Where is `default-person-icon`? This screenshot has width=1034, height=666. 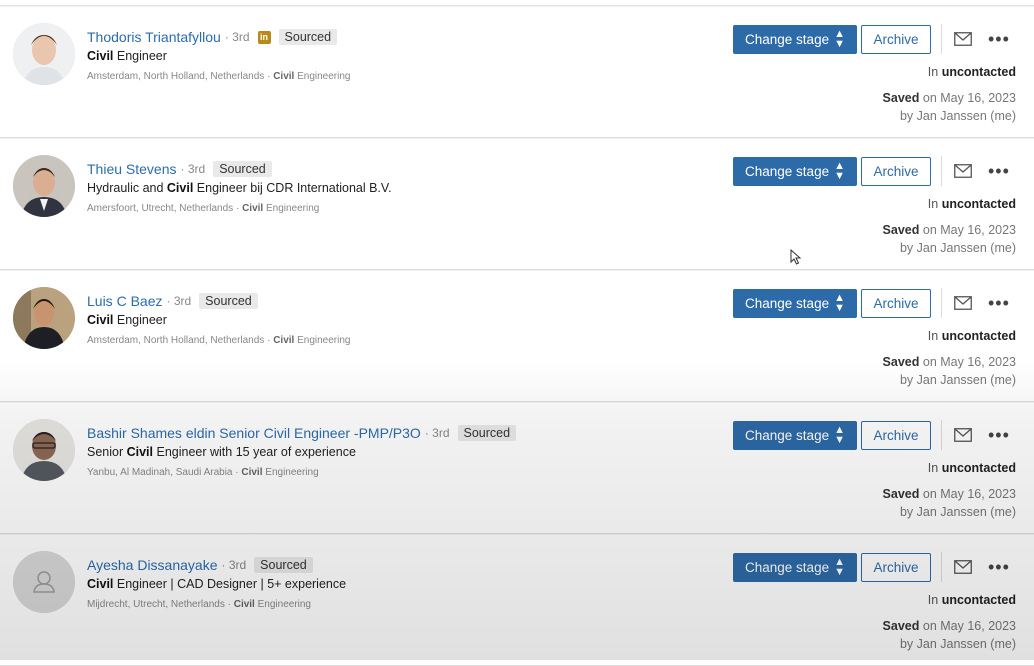 default-person-icon is located at coordinates (44, 582).